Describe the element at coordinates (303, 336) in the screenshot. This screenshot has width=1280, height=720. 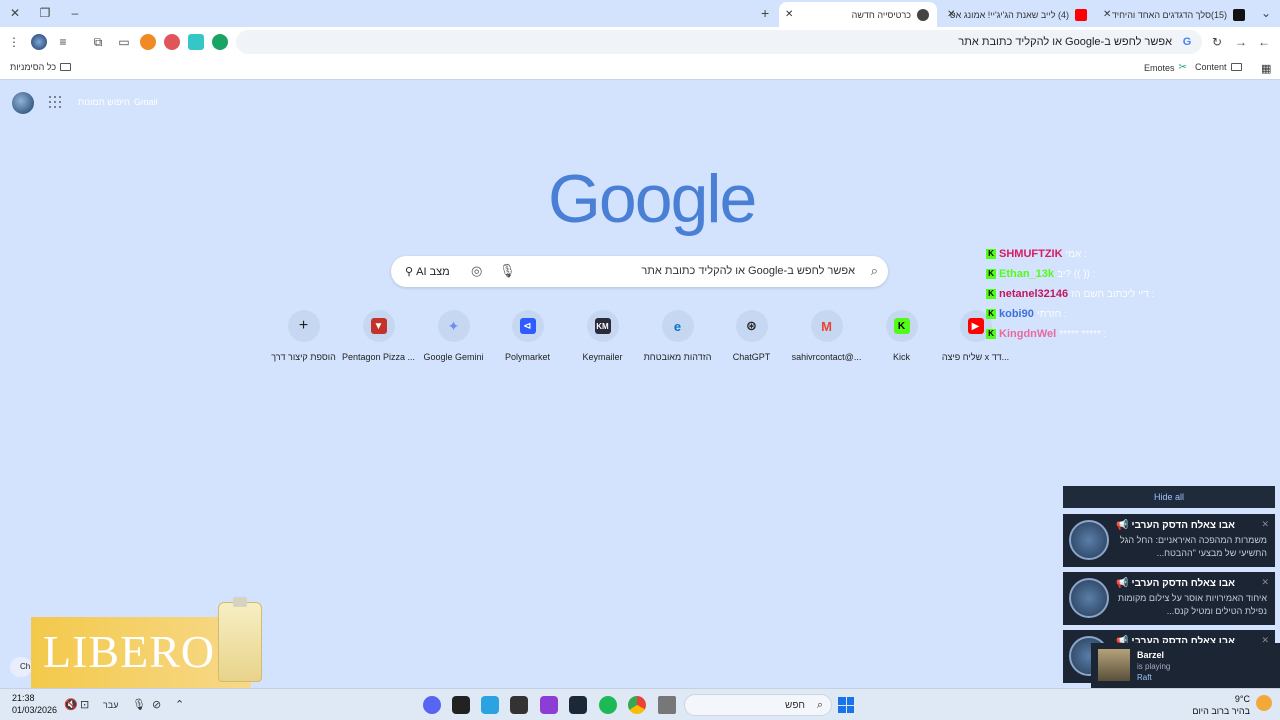
I see `add-shortcut-button: + הוספת קיצור דרך` at that location.